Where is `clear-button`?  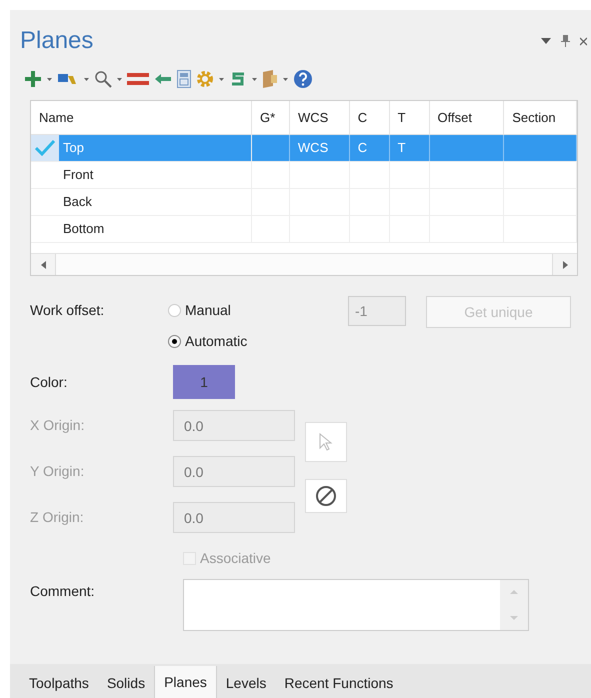
clear-button is located at coordinates (326, 496).